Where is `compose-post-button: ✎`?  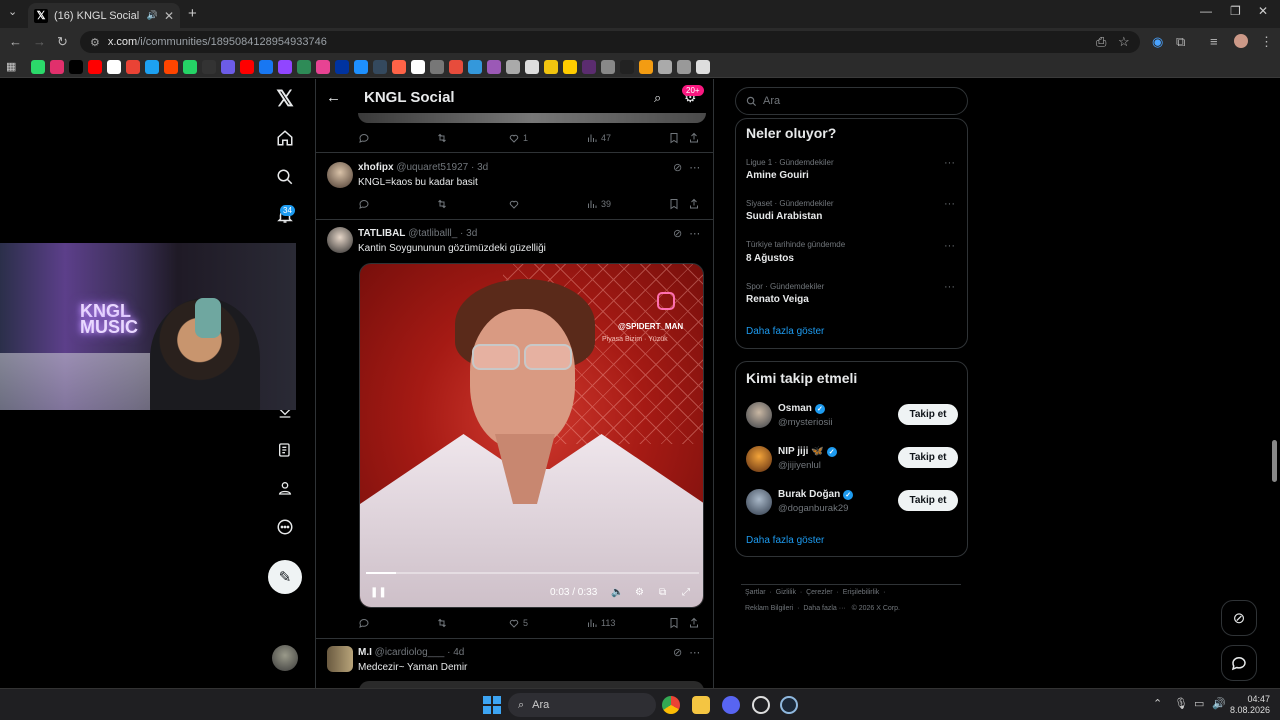
compose-post-button: ✎ is located at coordinates (285, 577).